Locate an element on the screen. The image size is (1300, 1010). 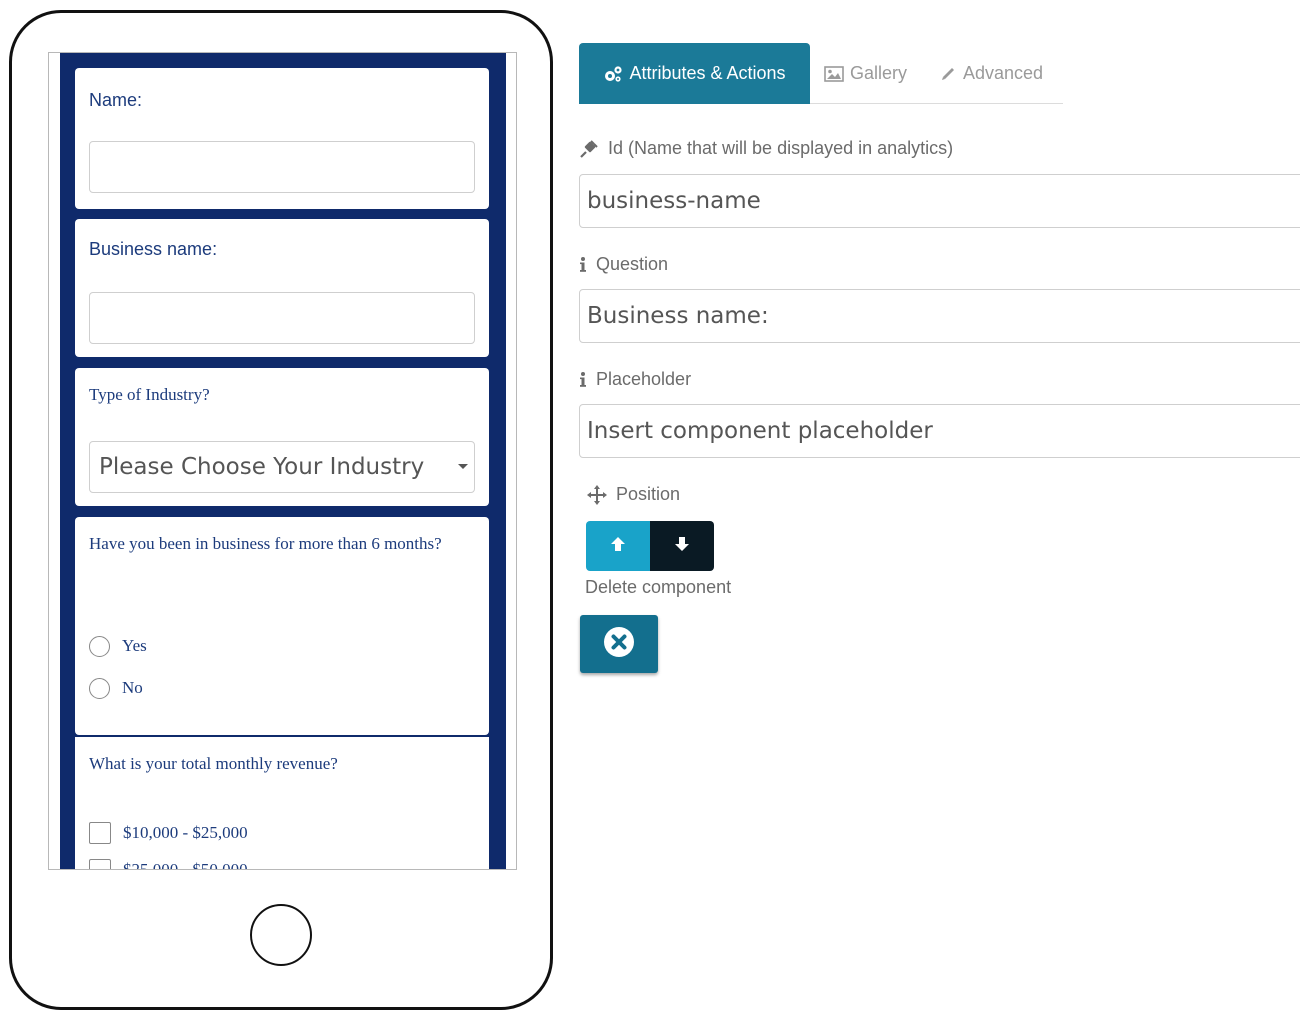
arrow-down-icon is located at coordinates (682, 546).